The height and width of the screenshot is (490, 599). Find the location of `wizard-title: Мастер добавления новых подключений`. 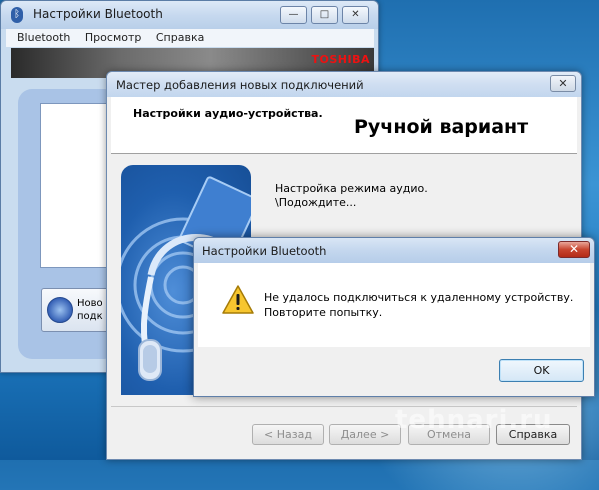

wizard-title: Мастер добавления новых подключений is located at coordinates (240, 85).